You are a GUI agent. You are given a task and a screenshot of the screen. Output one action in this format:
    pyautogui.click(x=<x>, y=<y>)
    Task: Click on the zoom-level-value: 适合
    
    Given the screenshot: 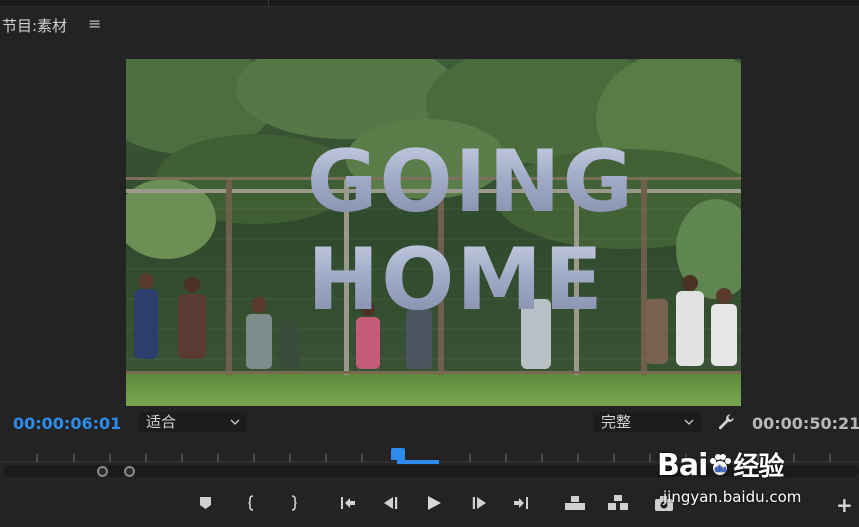 What is the action you would take?
    pyautogui.click(x=161, y=422)
    